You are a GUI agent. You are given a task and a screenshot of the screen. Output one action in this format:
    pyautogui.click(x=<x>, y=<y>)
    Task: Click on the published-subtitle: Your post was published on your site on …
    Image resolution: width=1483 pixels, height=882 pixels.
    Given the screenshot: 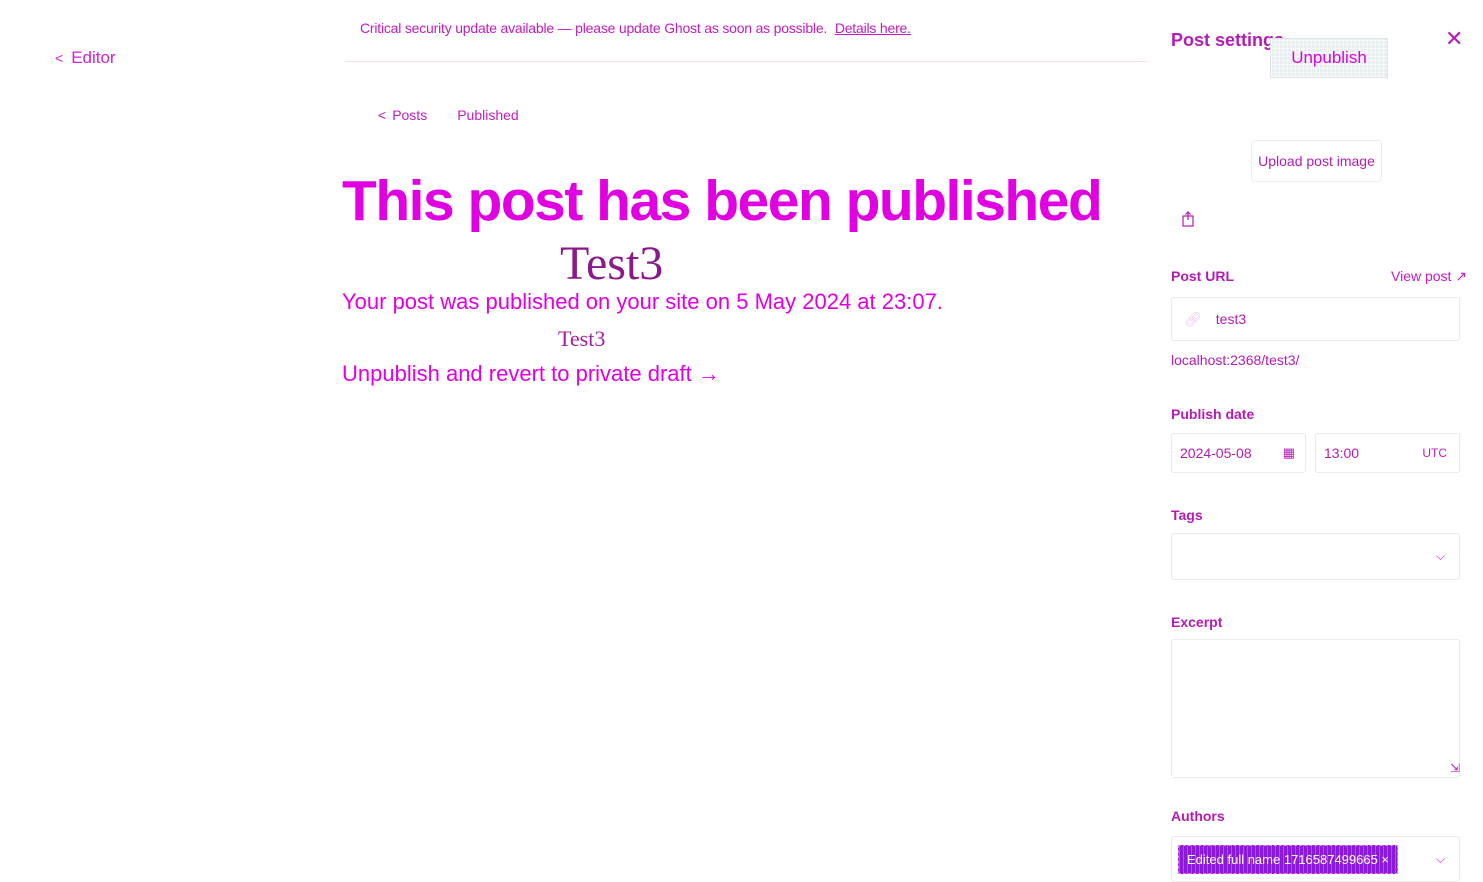 What is the action you would take?
    pyautogui.click(x=642, y=301)
    